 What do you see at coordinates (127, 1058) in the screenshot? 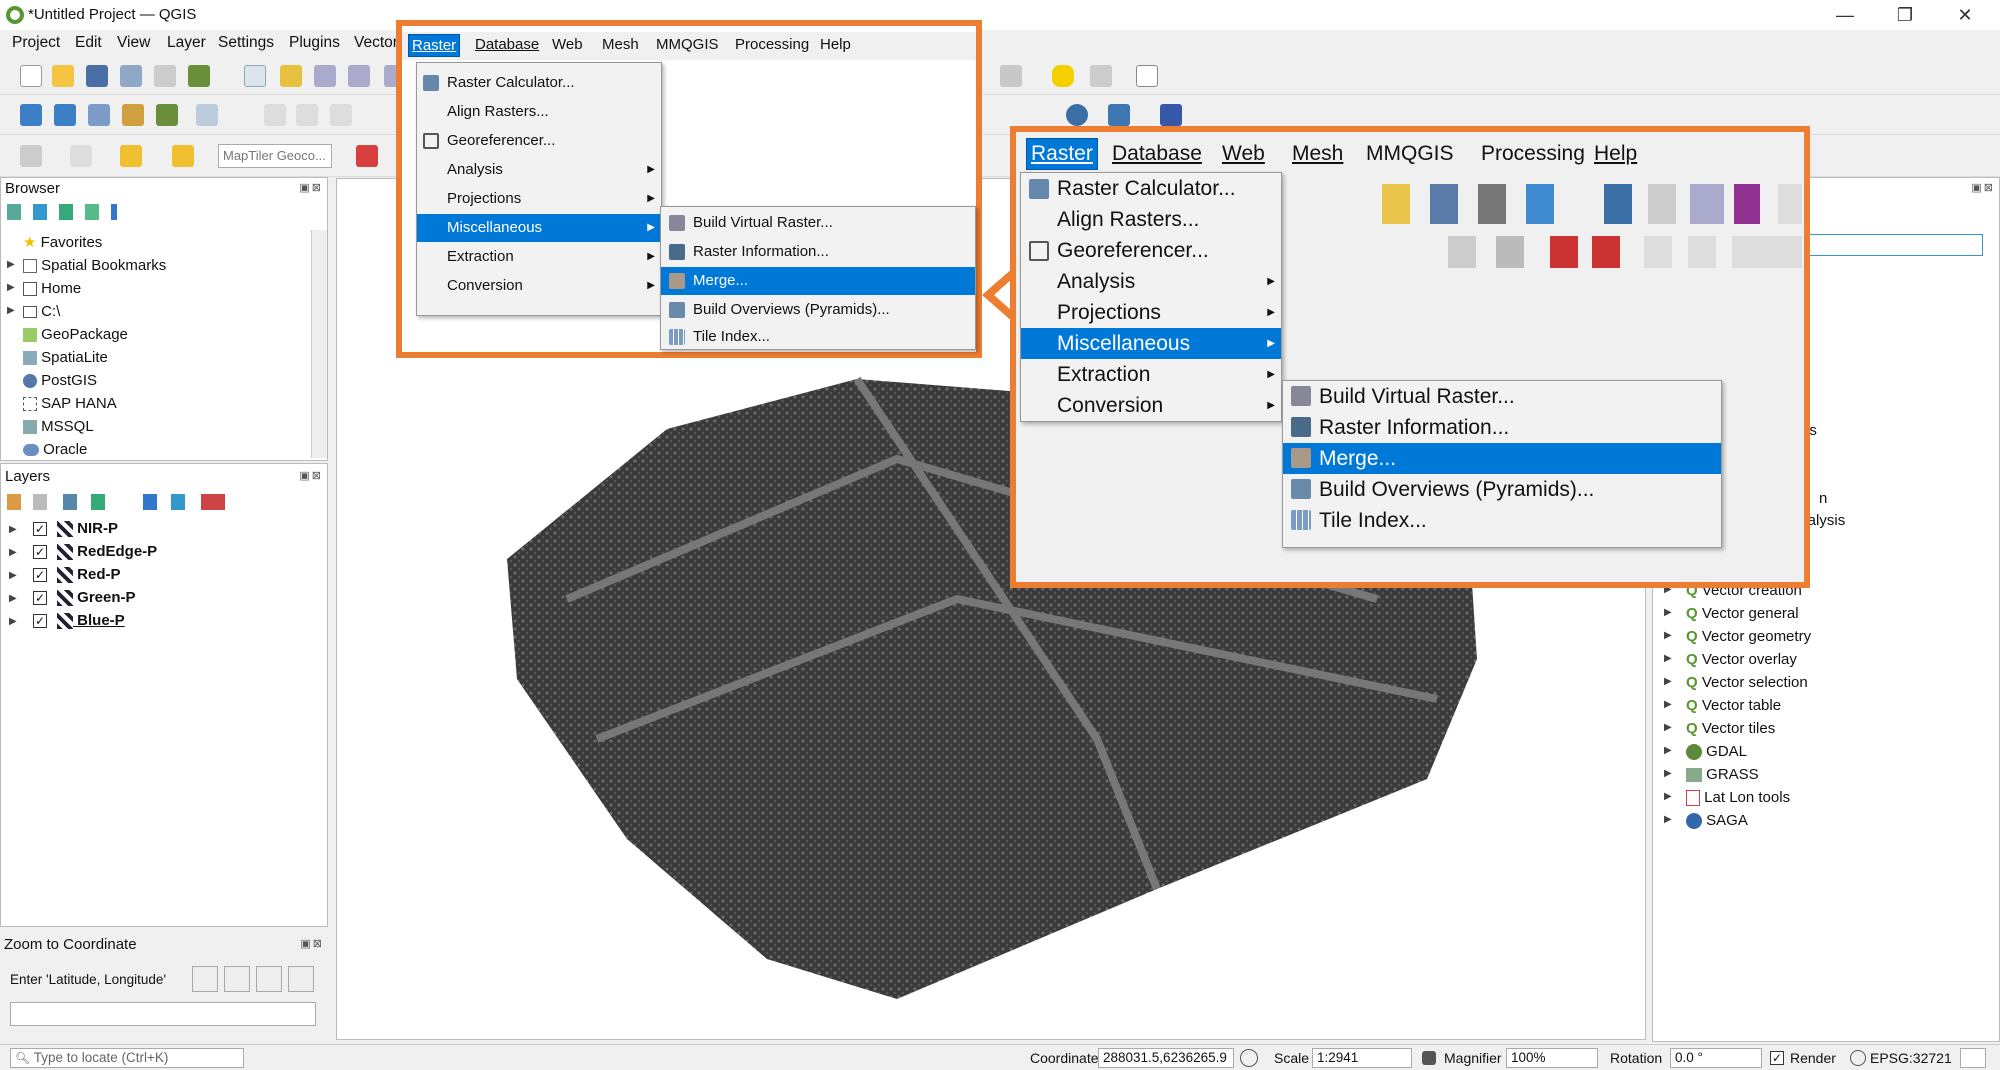
I see `locator-search-input: 🔍︎ Type to locate (Ctrl+K)` at bounding box center [127, 1058].